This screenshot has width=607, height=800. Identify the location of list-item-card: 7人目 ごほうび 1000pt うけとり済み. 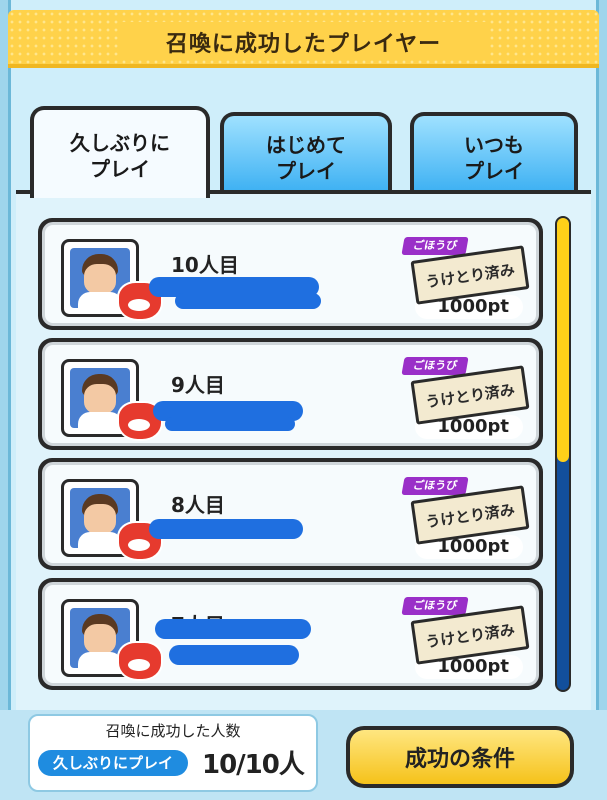
(290, 634).